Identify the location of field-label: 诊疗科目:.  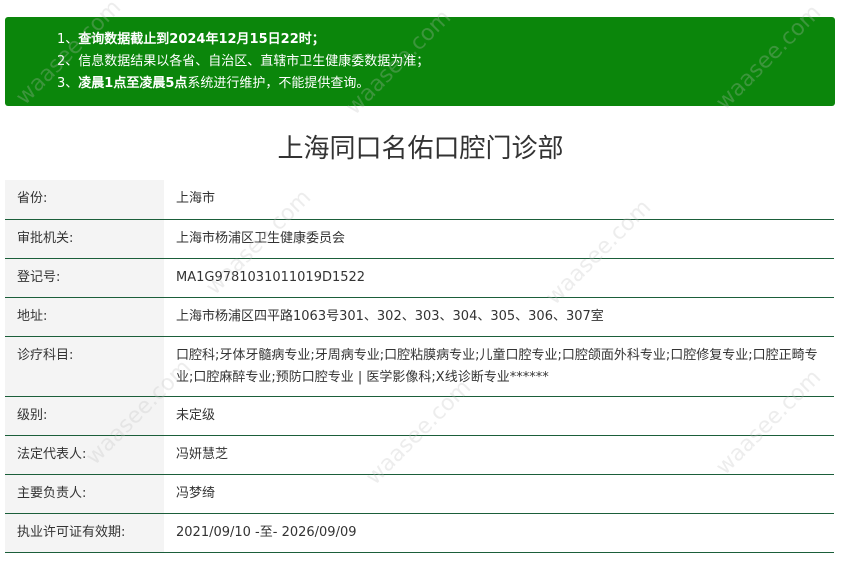
(84, 366).